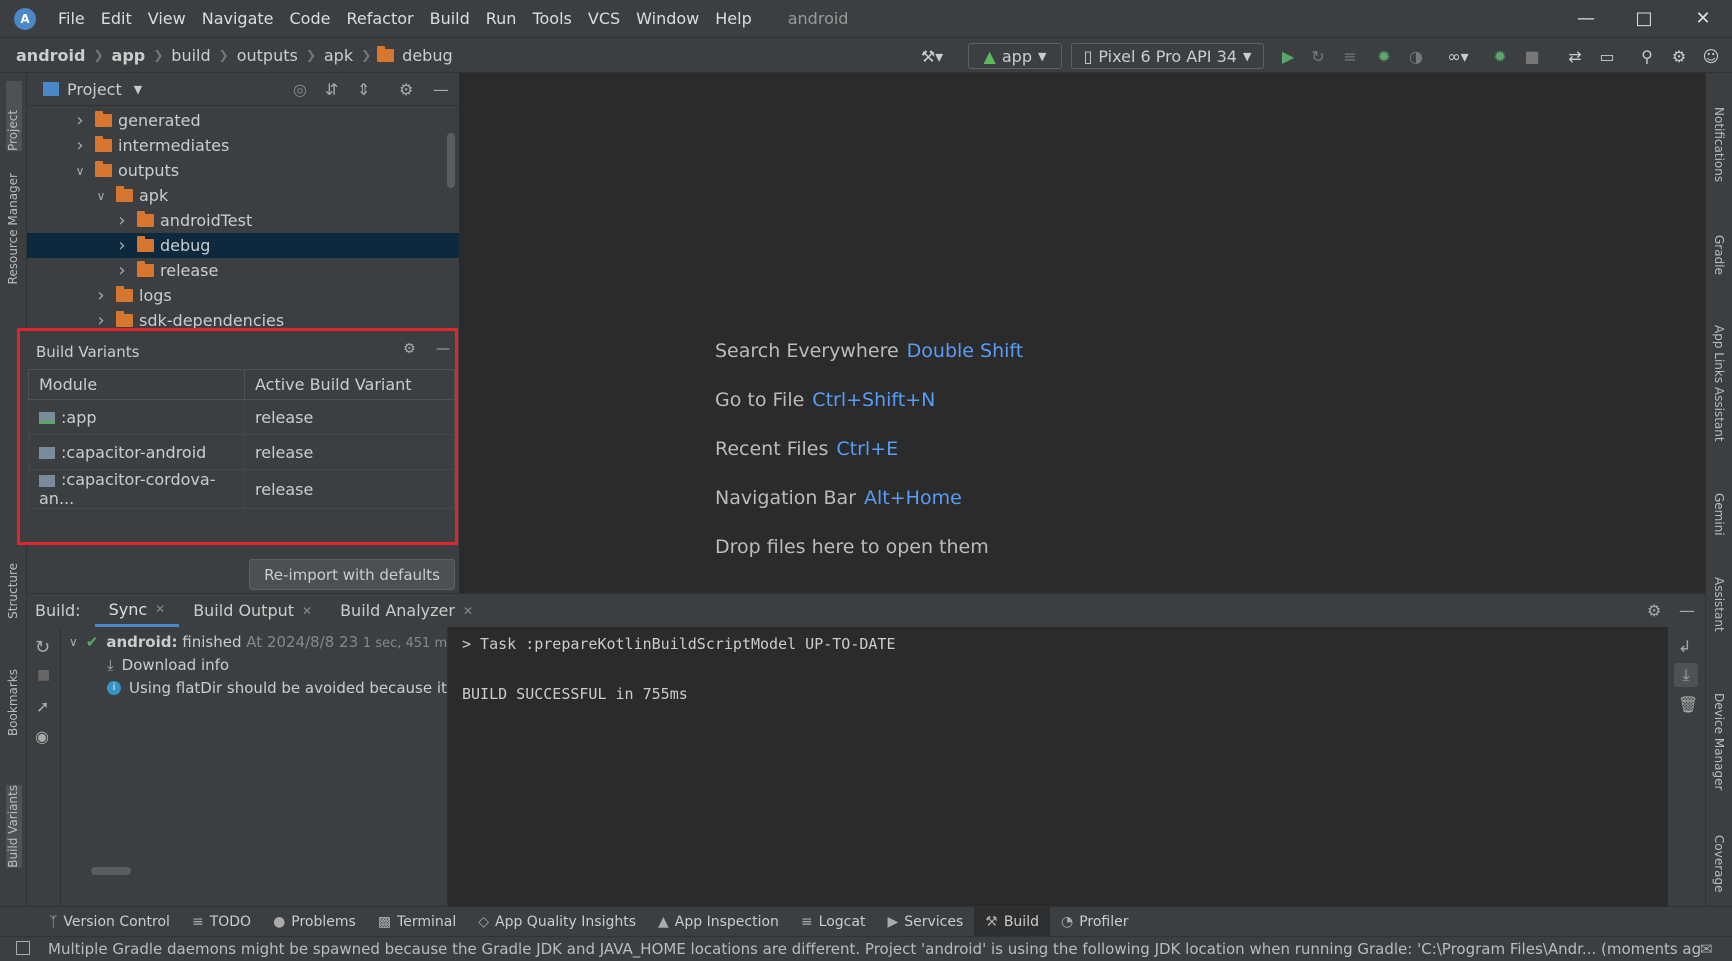 The image size is (1732, 961). I want to click on strip-notifications: Notifications, so click(1719, 144).